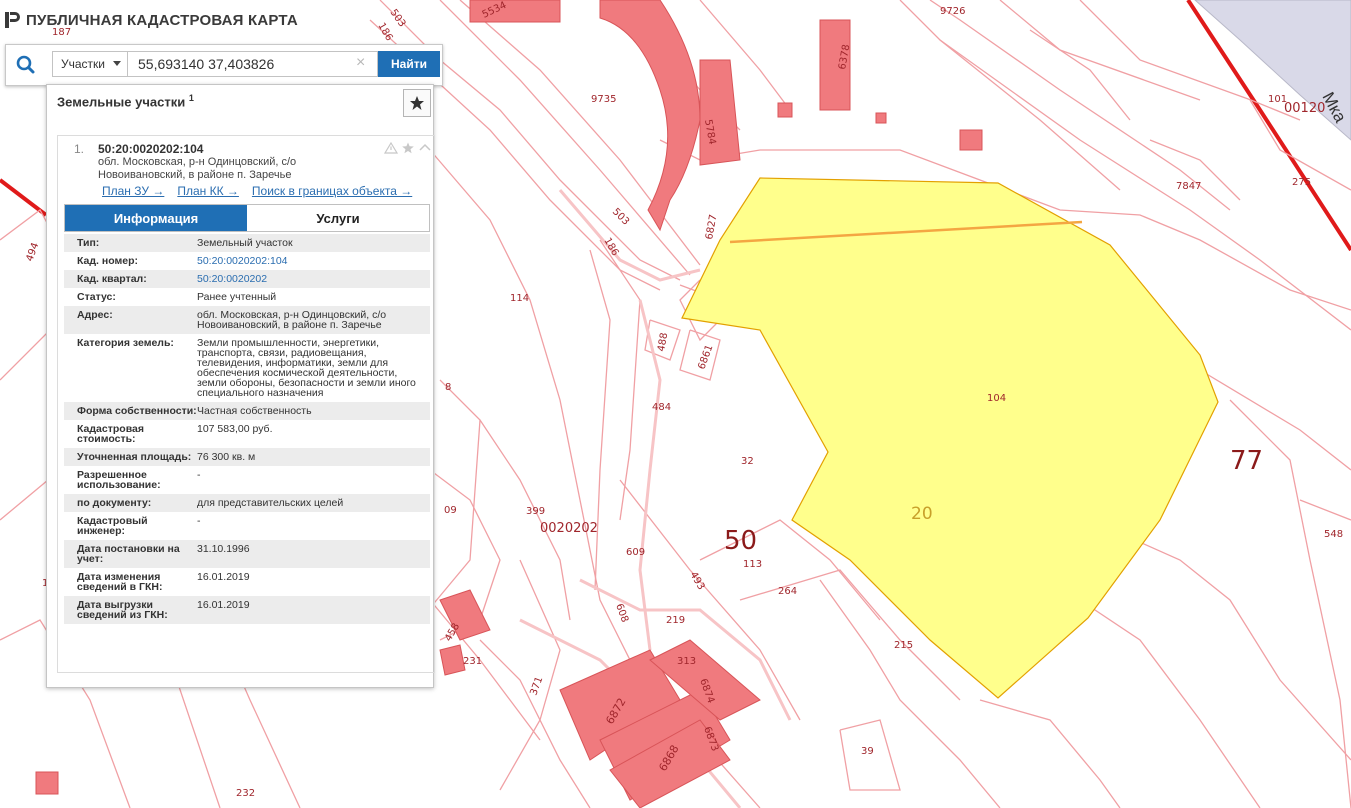 This screenshot has height=808, width=1351. I want to click on tab-information: Информация, so click(156, 218).